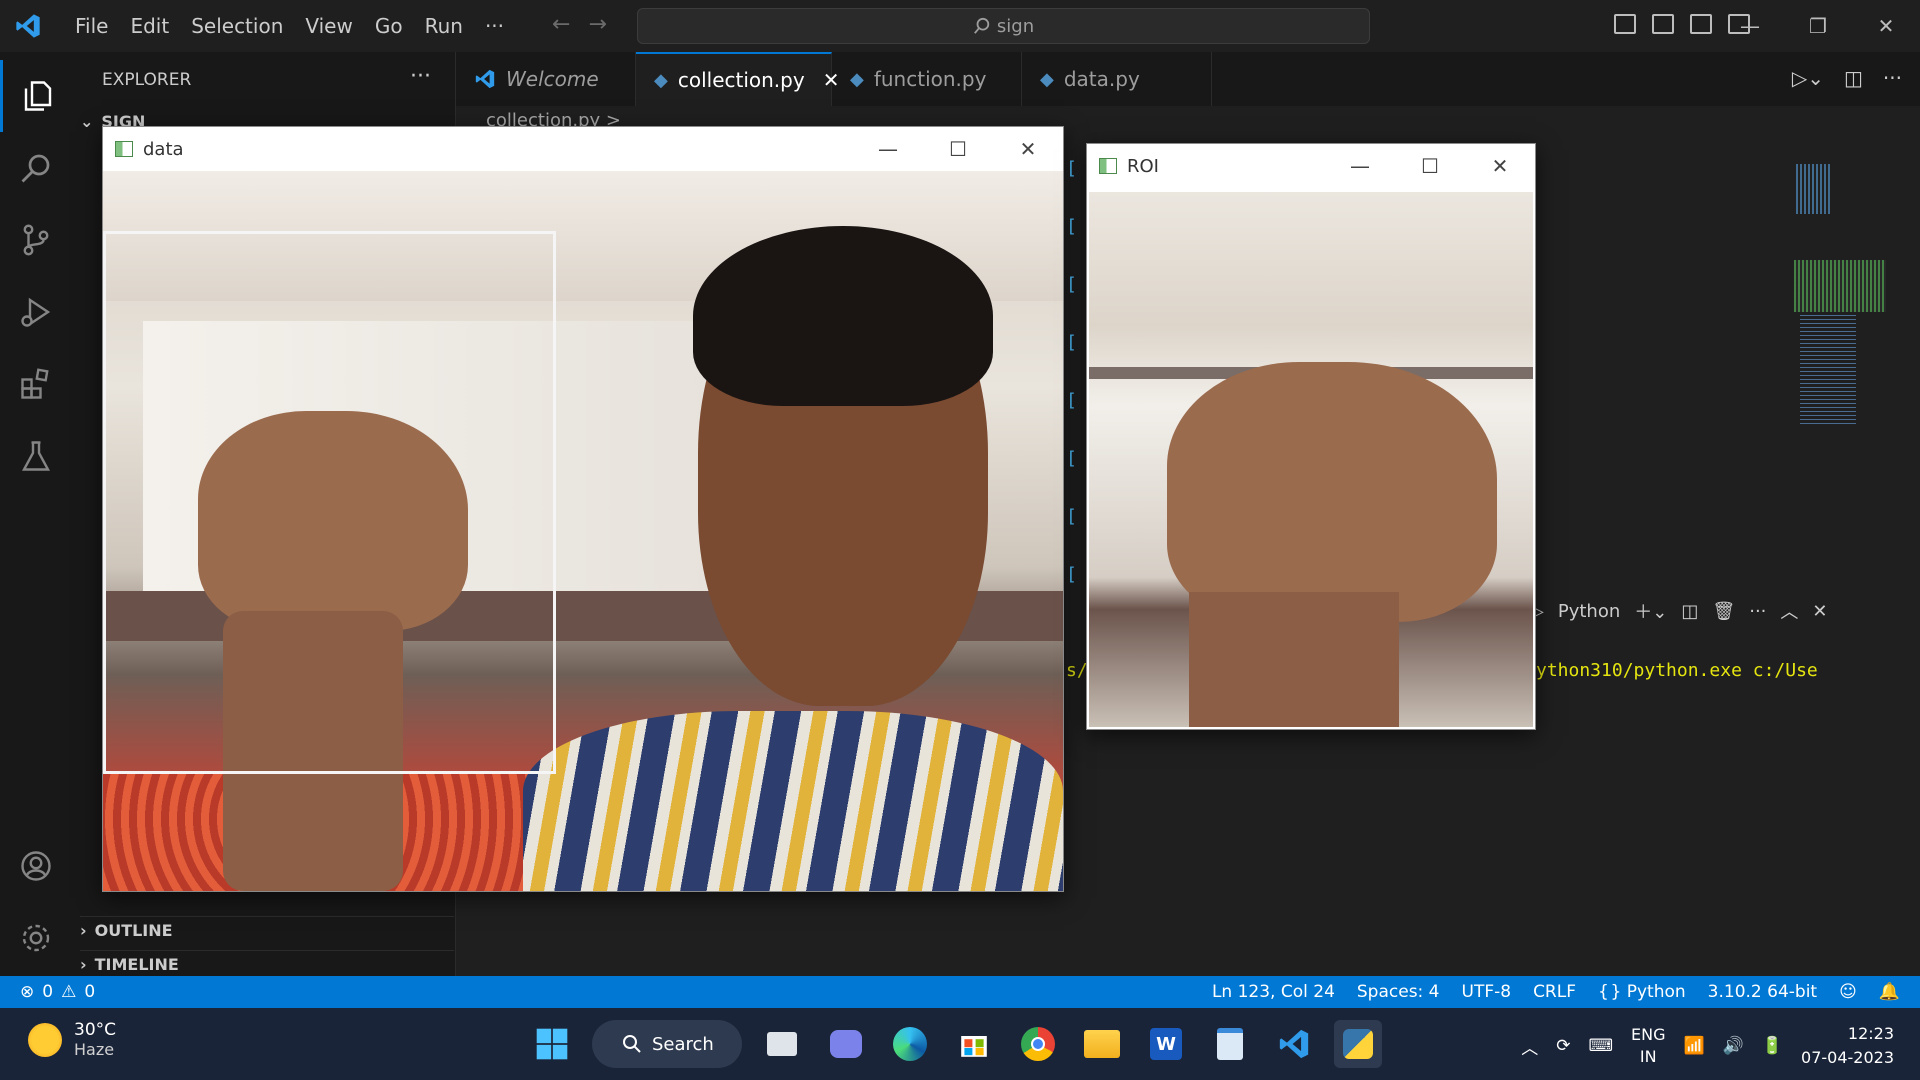 The width and height of the screenshot is (1920, 1080). I want to click on word-icon: W, so click(1166, 1044).